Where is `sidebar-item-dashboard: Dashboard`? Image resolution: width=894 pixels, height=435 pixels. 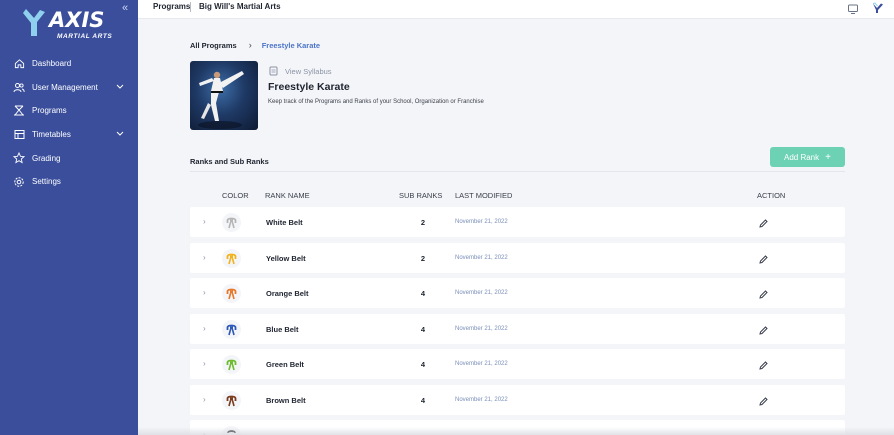 sidebar-item-dashboard: Dashboard is located at coordinates (69, 64).